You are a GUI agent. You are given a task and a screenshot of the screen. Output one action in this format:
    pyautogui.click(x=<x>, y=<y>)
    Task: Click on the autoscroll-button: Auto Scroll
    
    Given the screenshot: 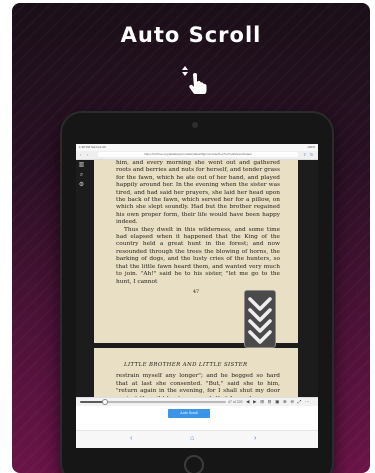 What is the action you would take?
    pyautogui.click(x=189, y=413)
    